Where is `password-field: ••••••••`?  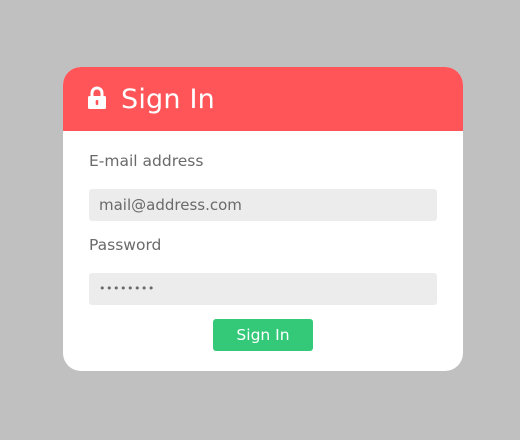 password-field: •••••••• is located at coordinates (263, 289).